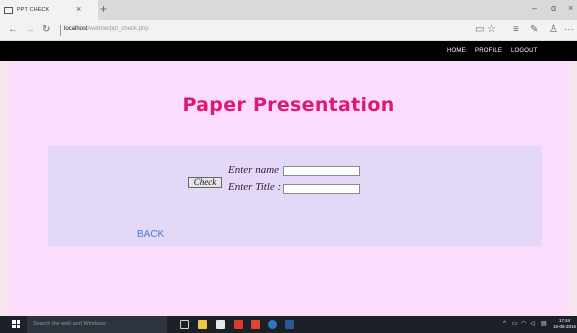  I want to click on reading-view-icon: ▭, so click(479, 30).